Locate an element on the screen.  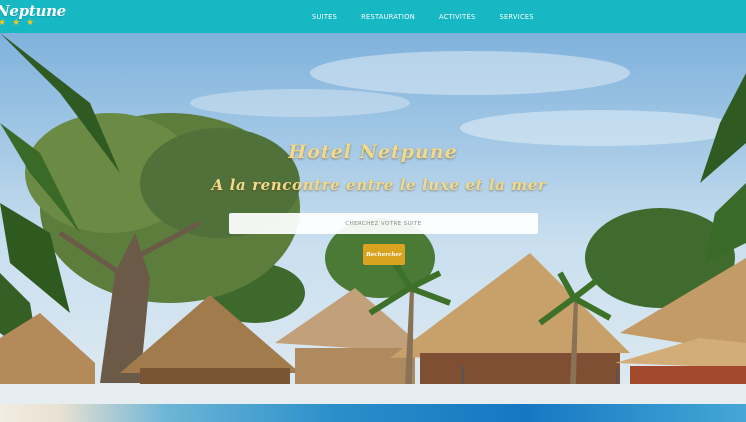
nav-link-activites: ACTIVITÉS is located at coordinates (457, 17).